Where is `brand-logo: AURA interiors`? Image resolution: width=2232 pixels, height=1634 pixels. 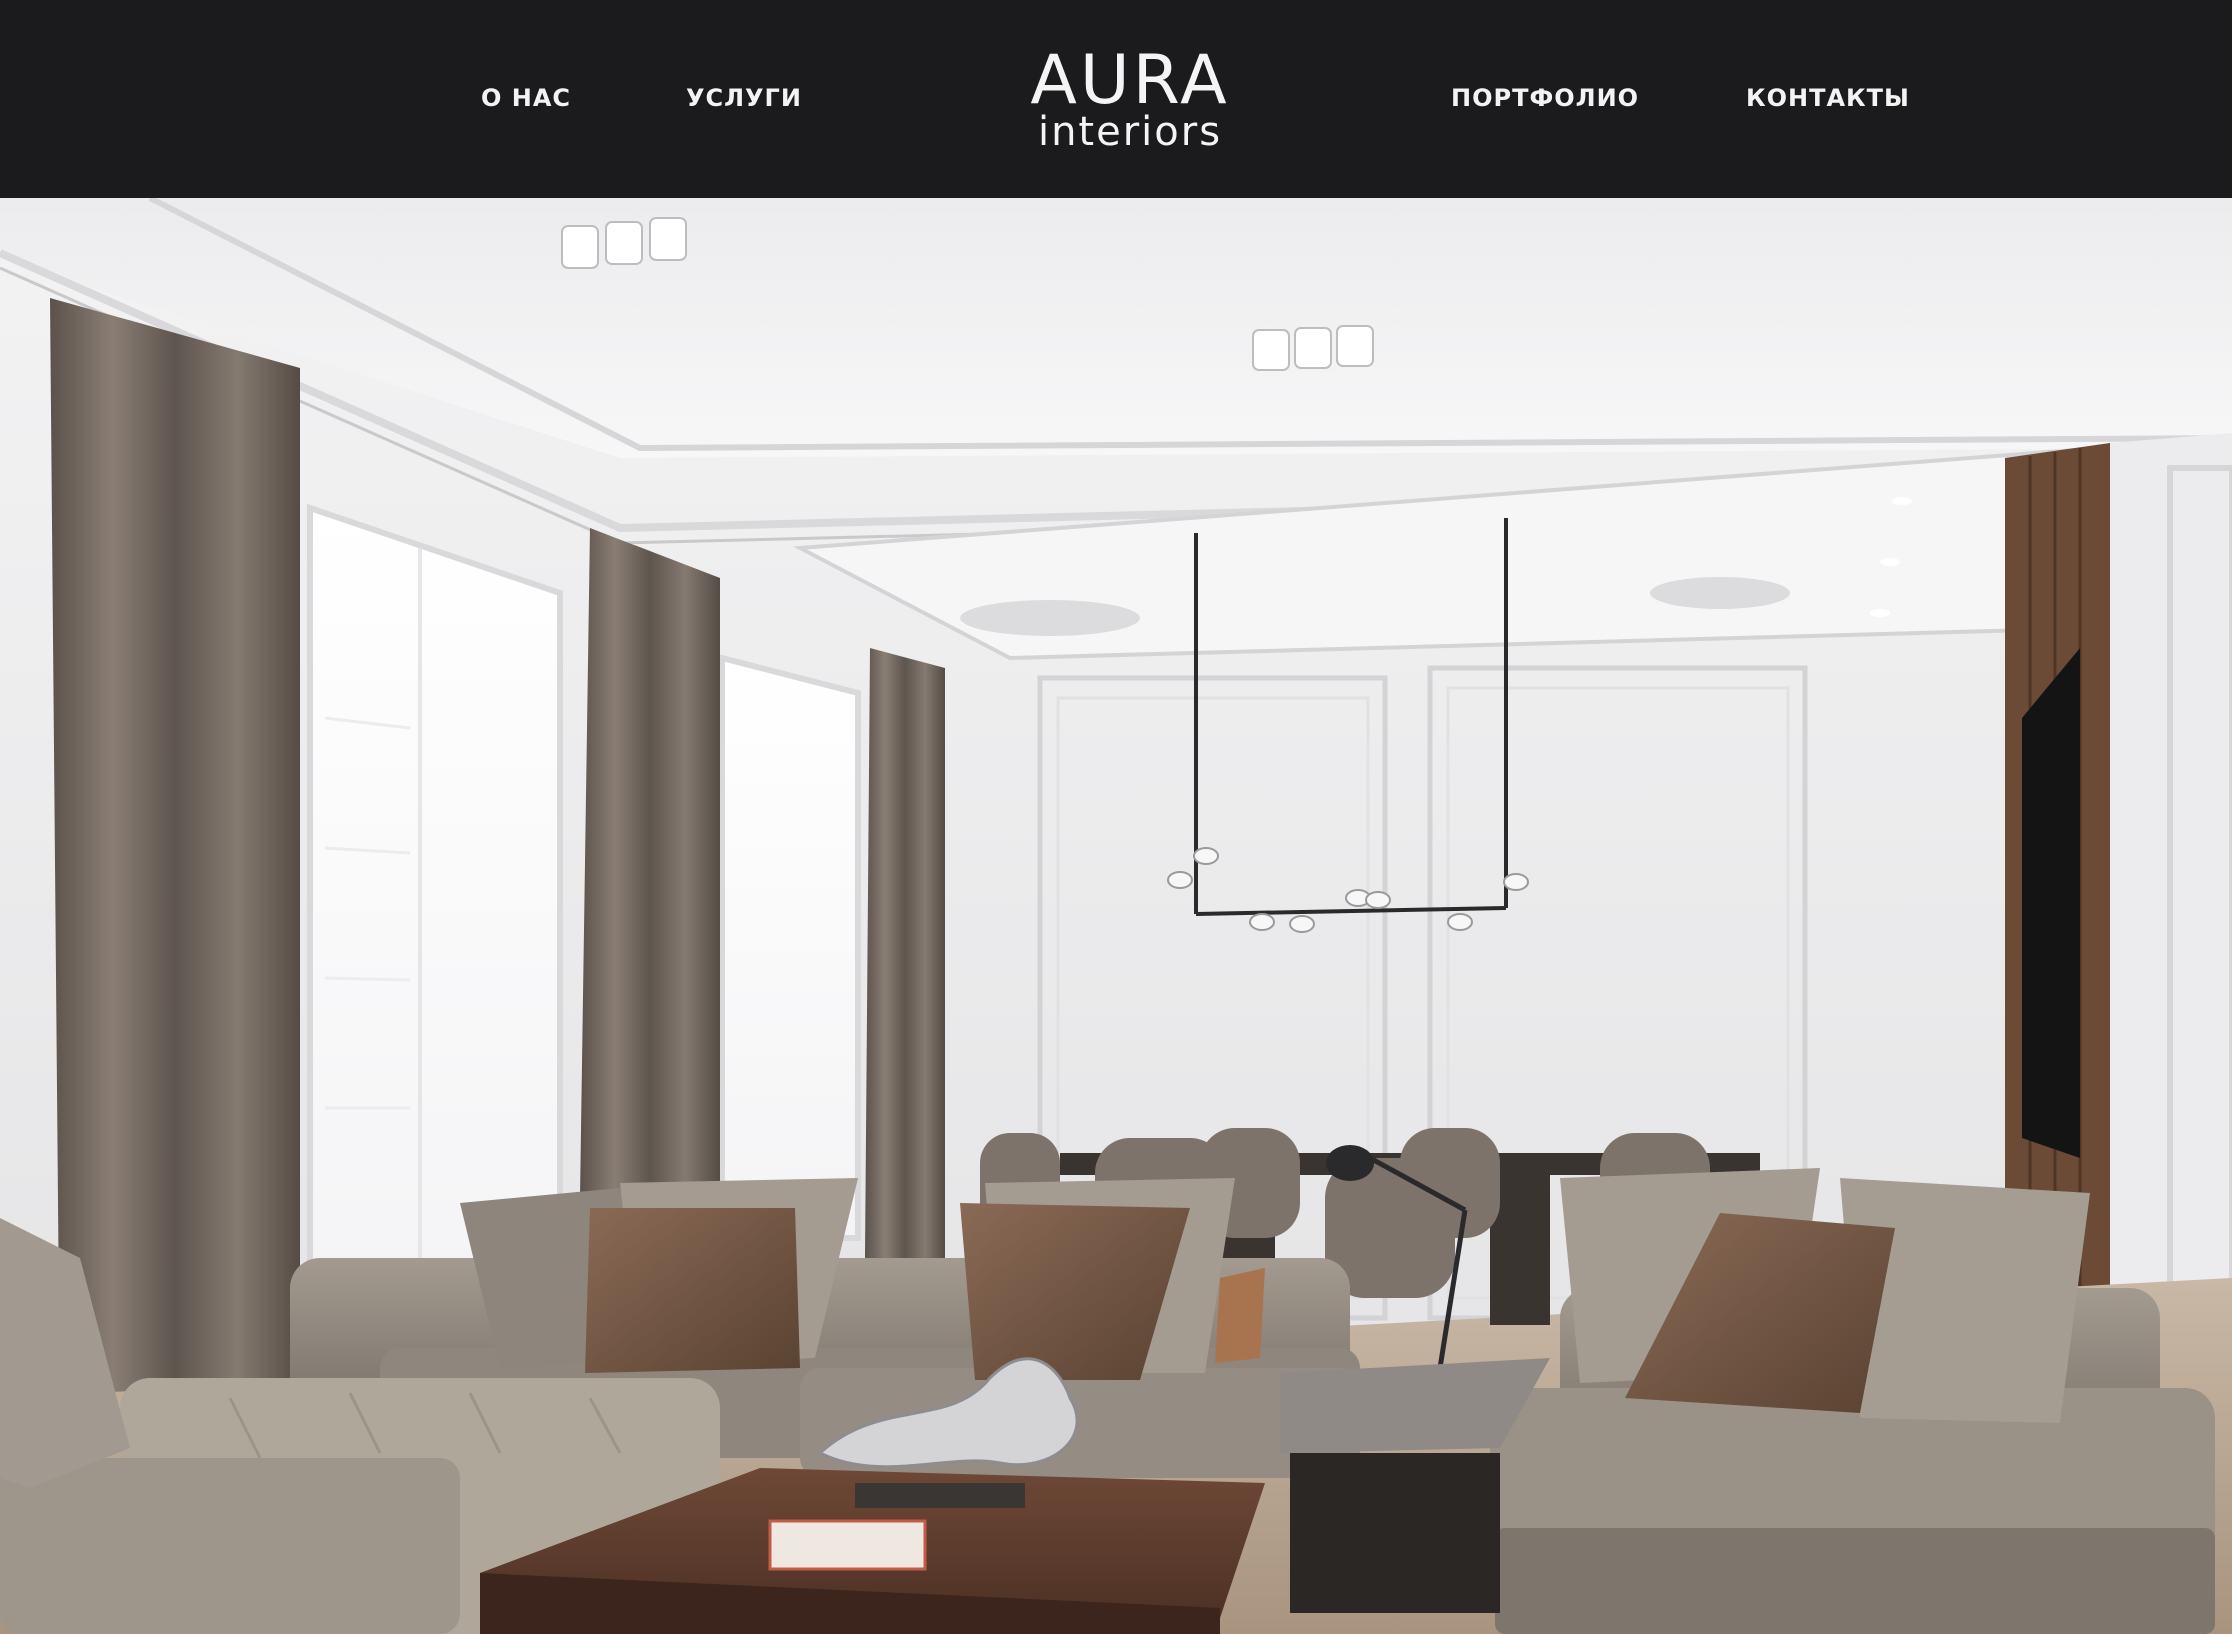 brand-logo: AURA interiors is located at coordinates (1130, 101).